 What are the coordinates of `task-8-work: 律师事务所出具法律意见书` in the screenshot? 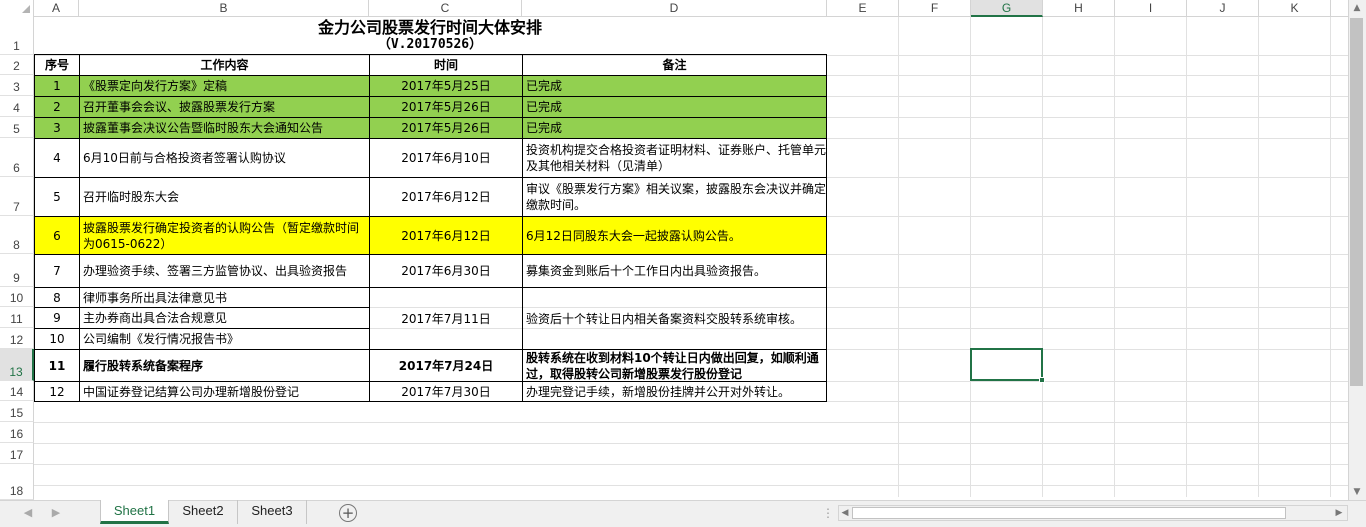 It's located at (224, 297).